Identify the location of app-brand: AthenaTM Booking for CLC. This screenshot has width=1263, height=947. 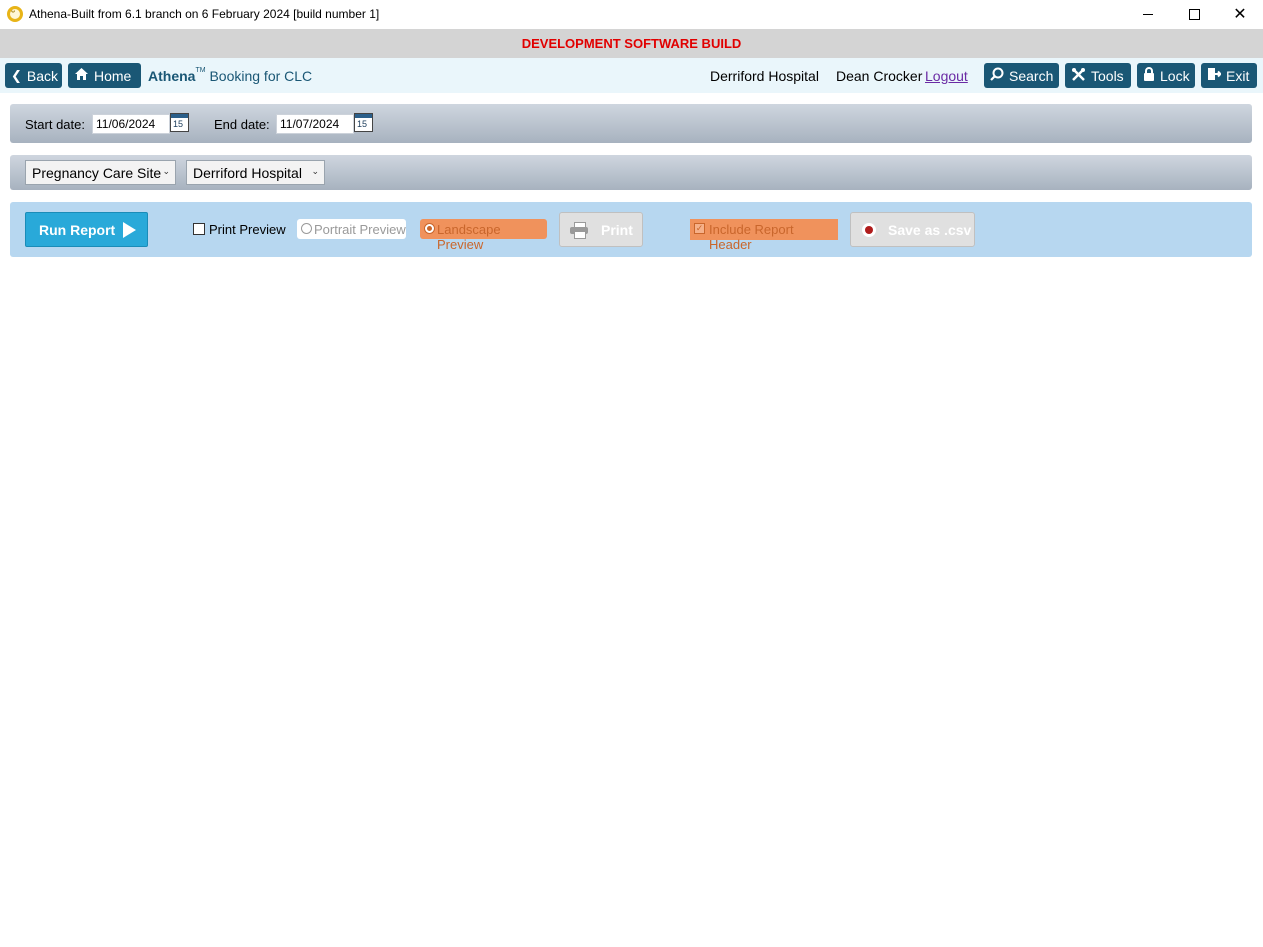
(230, 75).